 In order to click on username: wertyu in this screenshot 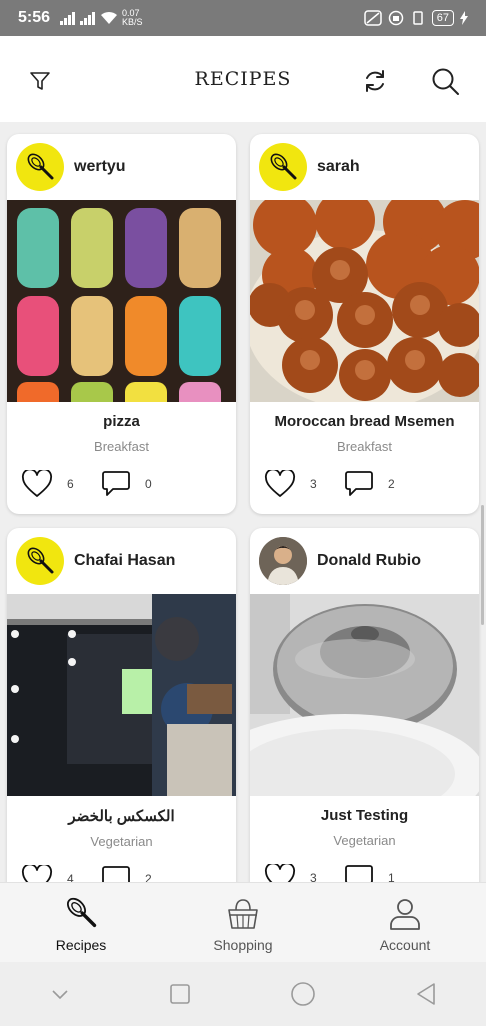, I will do `click(100, 167)`.